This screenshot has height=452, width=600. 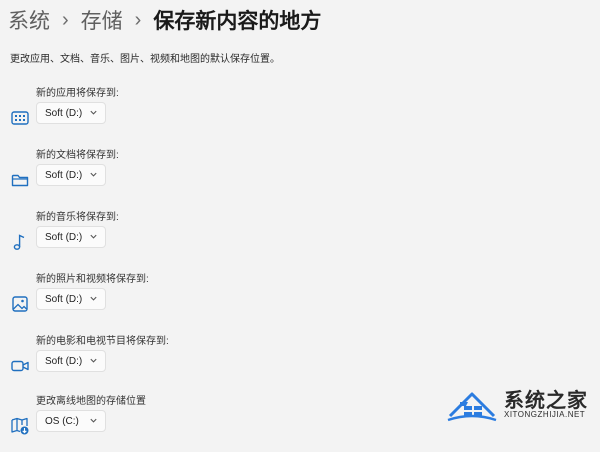 What do you see at coordinates (20, 366) in the screenshot?
I see `video-icon` at bounding box center [20, 366].